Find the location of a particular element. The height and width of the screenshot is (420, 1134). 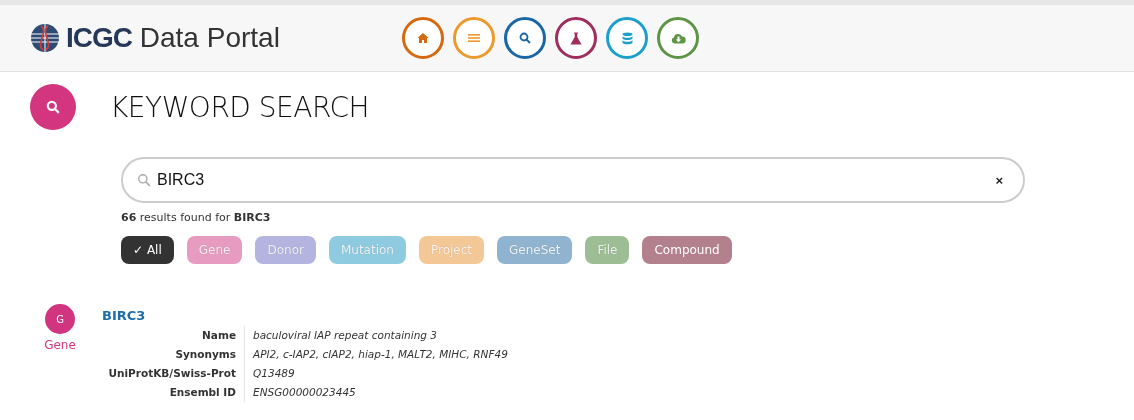

cloud-download-icon is located at coordinates (678, 38).